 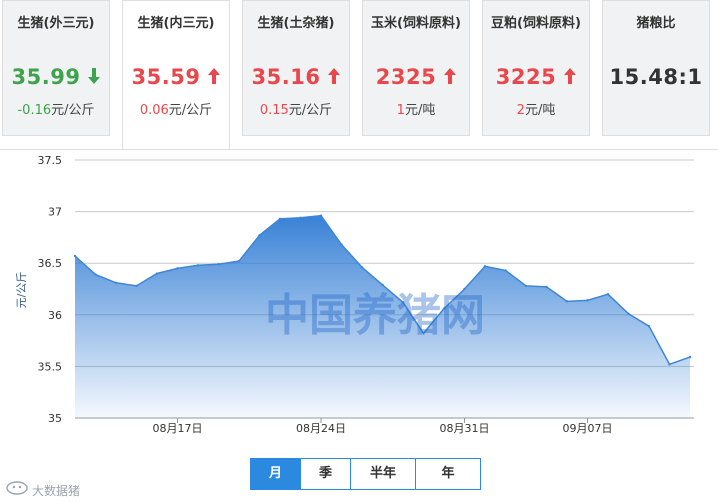 I want to click on x-tick-label: 09月07日, so click(x=588, y=428).